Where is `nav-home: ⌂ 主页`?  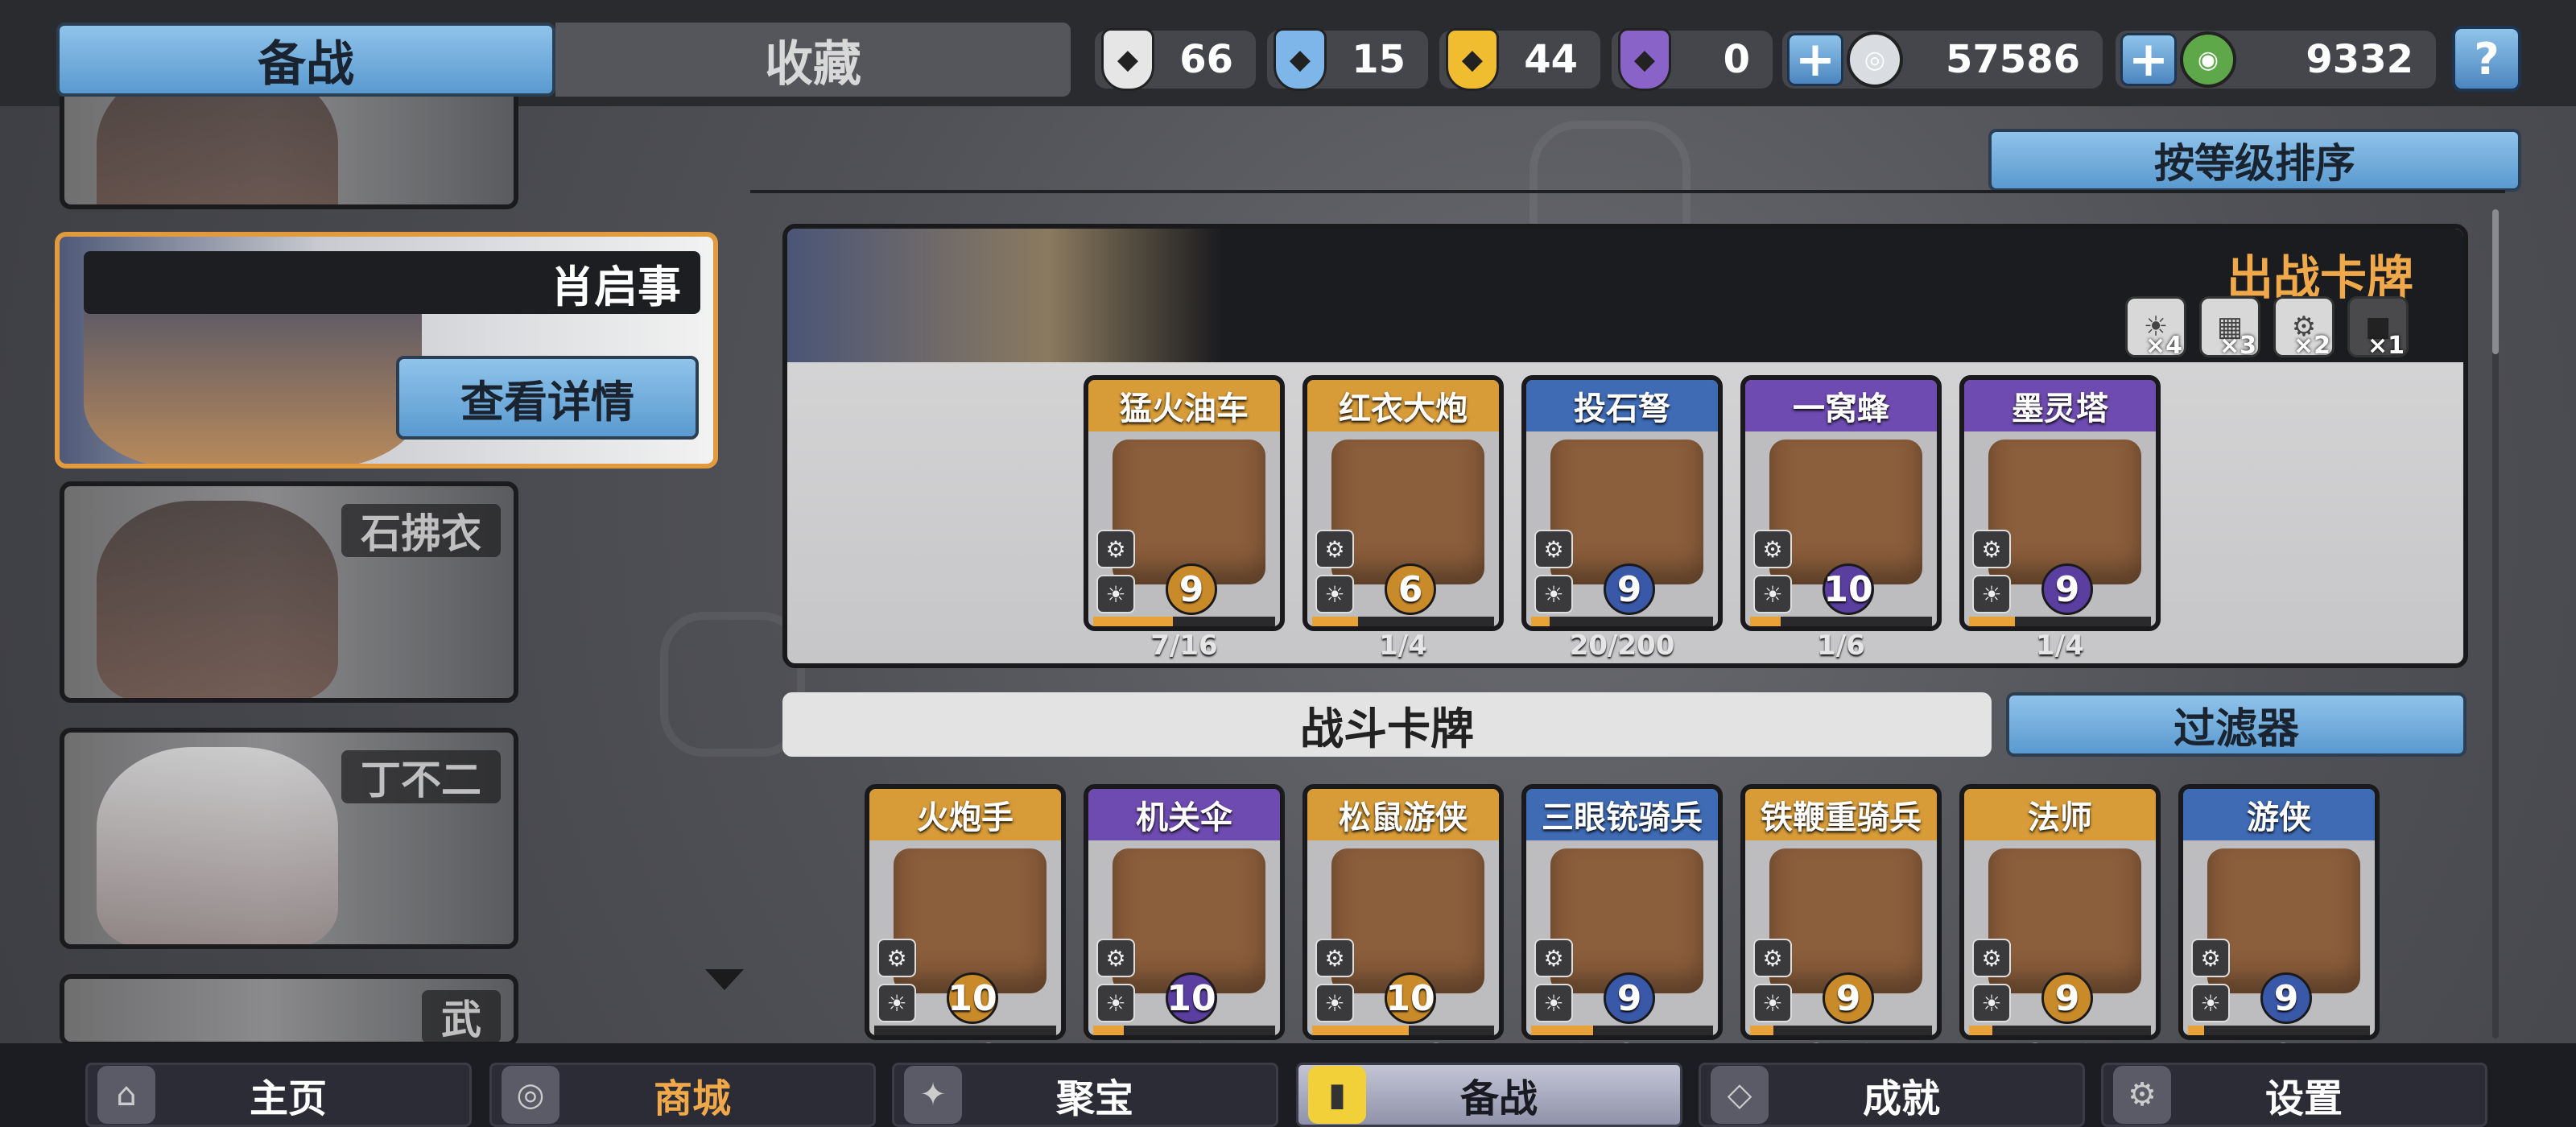 nav-home: ⌂ 主页 is located at coordinates (278, 1095).